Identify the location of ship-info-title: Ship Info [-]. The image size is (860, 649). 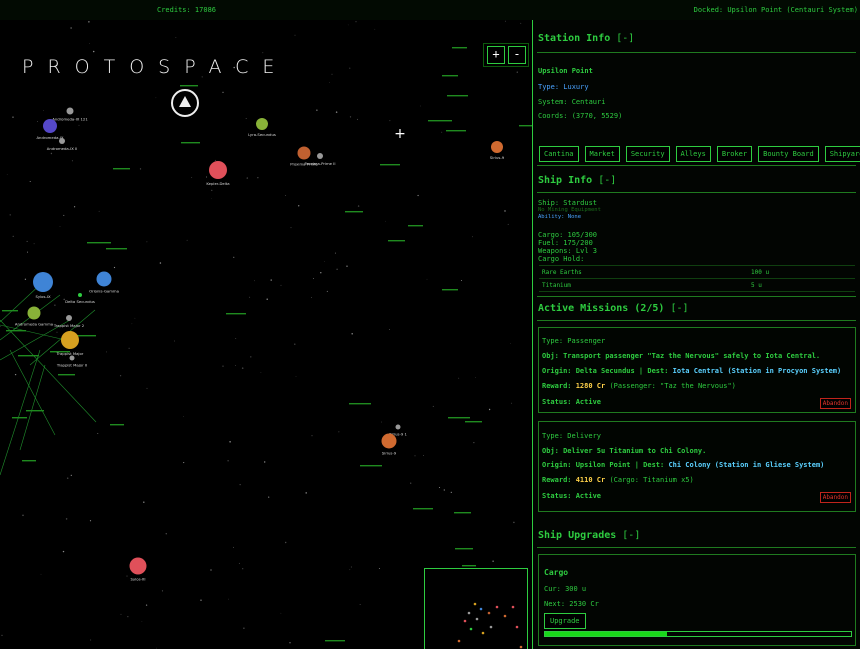
(577, 180).